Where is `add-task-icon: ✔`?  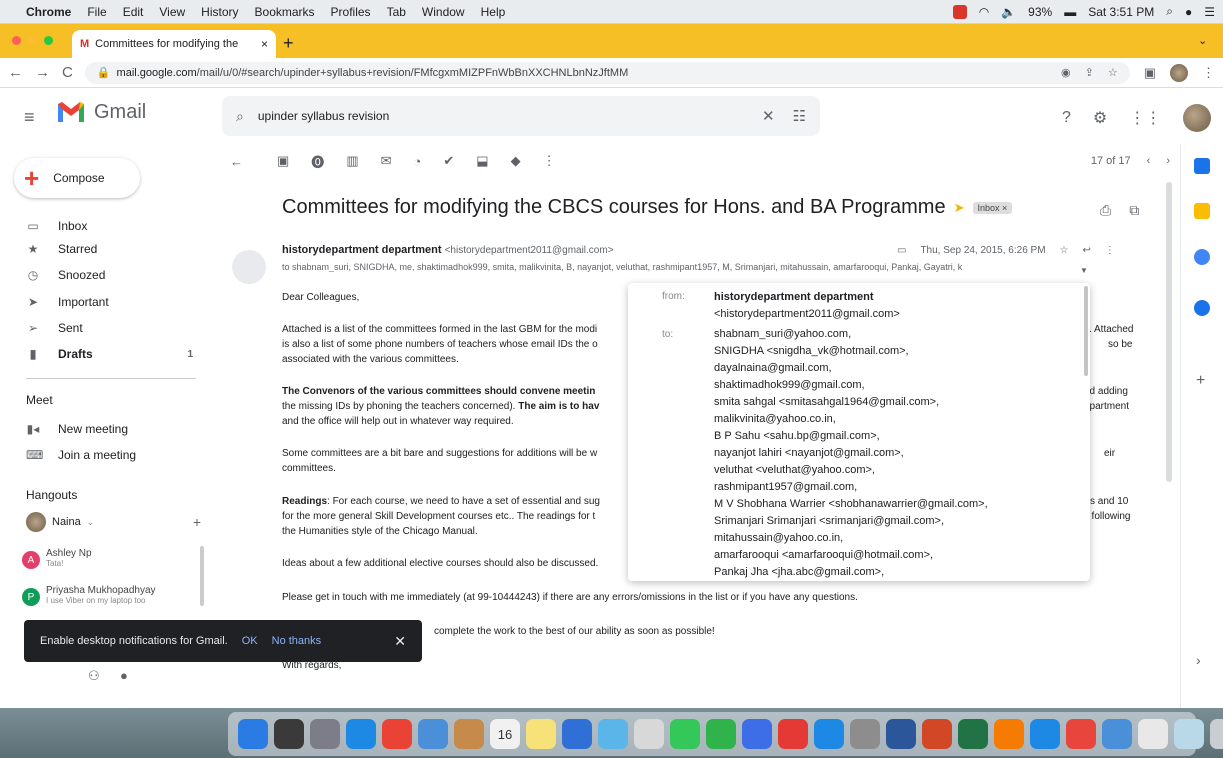 add-task-icon: ✔ is located at coordinates (448, 161).